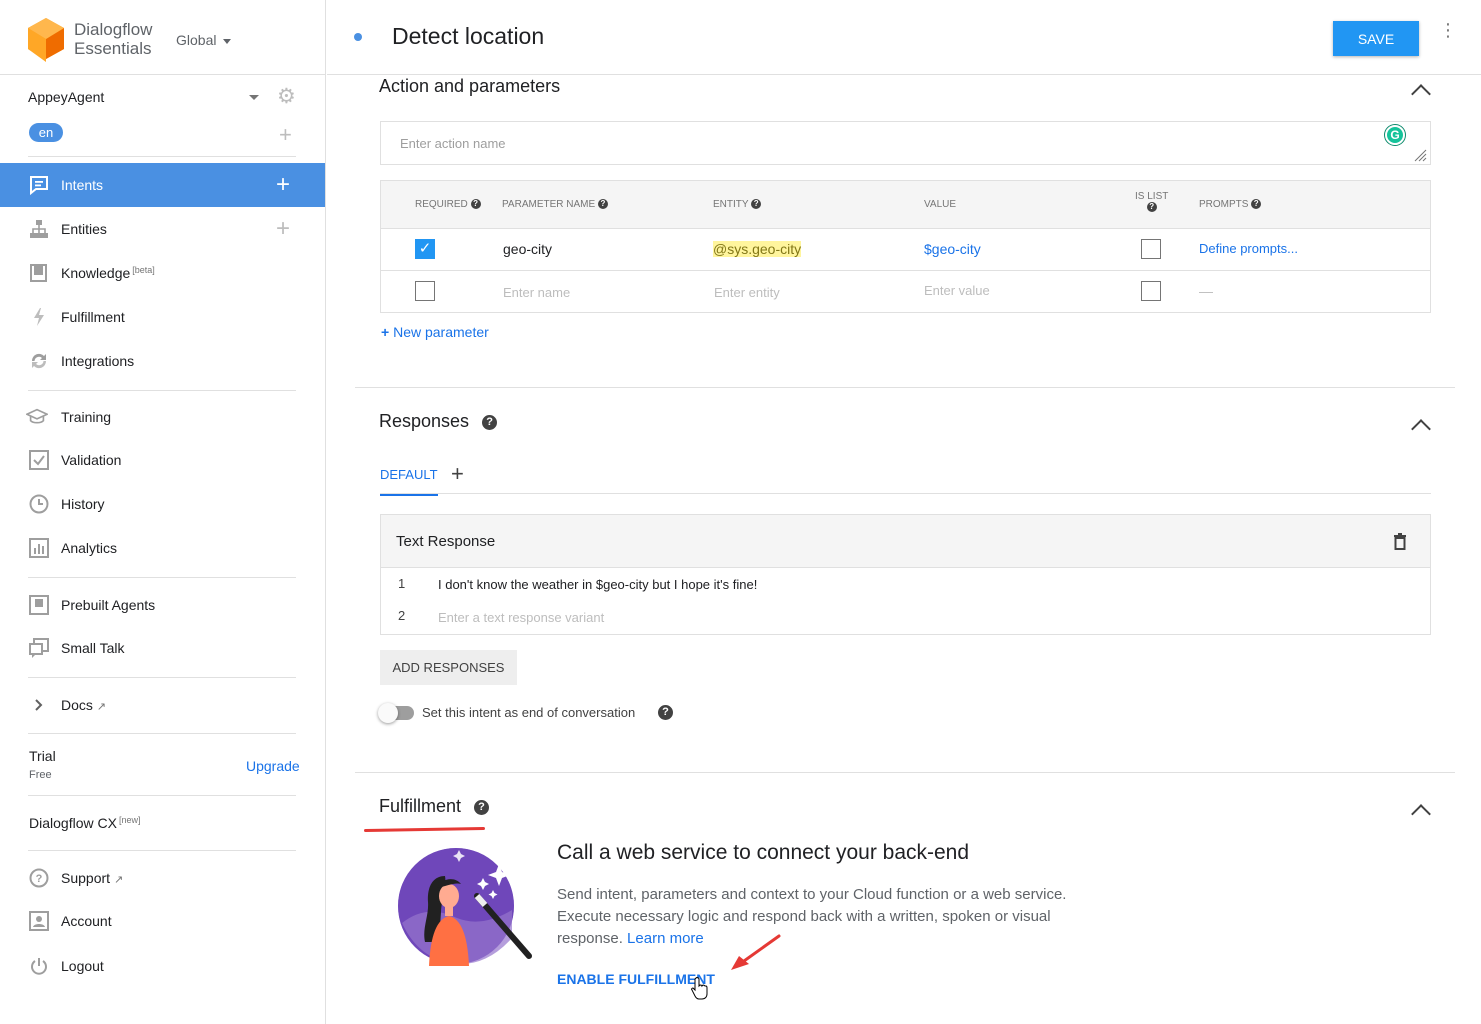  I want to click on bolt-icon, so click(39, 317).